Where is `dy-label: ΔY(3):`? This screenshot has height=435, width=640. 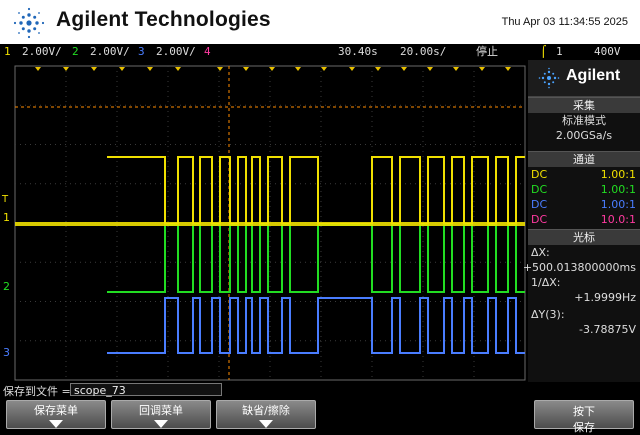 dy-label: ΔY(3): is located at coordinates (584, 314).